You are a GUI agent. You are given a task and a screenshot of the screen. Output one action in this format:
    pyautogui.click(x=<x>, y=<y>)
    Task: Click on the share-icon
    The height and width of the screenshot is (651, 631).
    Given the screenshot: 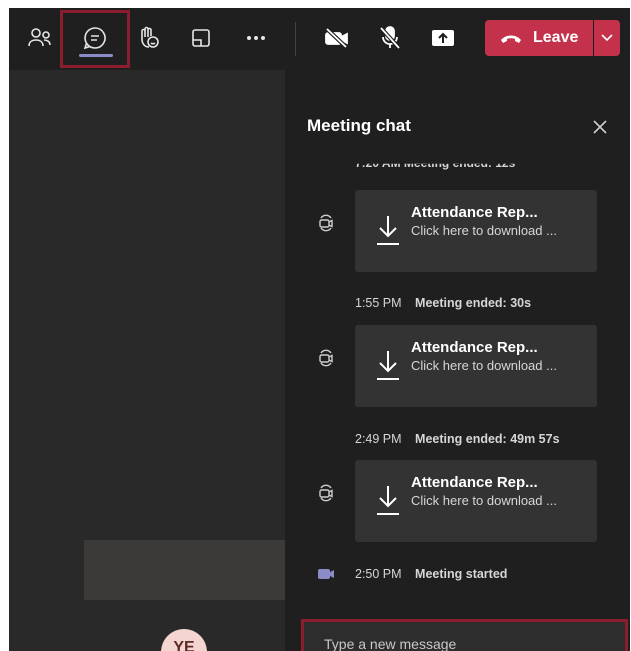 What is the action you would take?
    pyautogui.click(x=443, y=38)
    